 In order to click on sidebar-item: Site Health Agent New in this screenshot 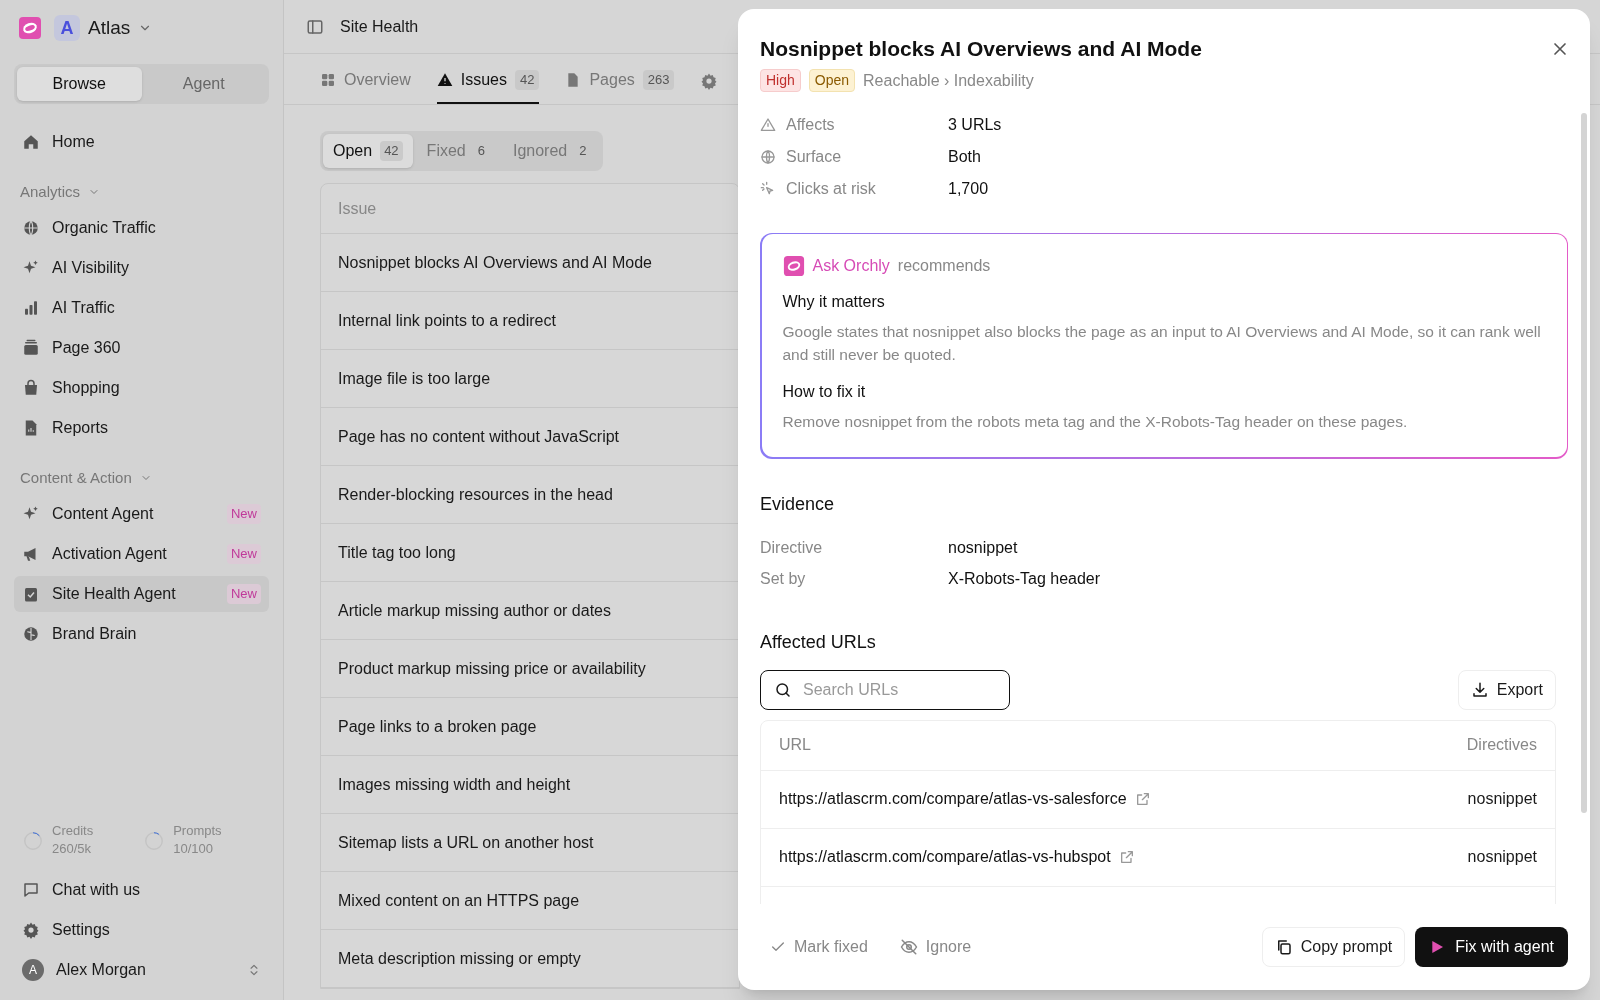, I will do `click(141, 594)`.